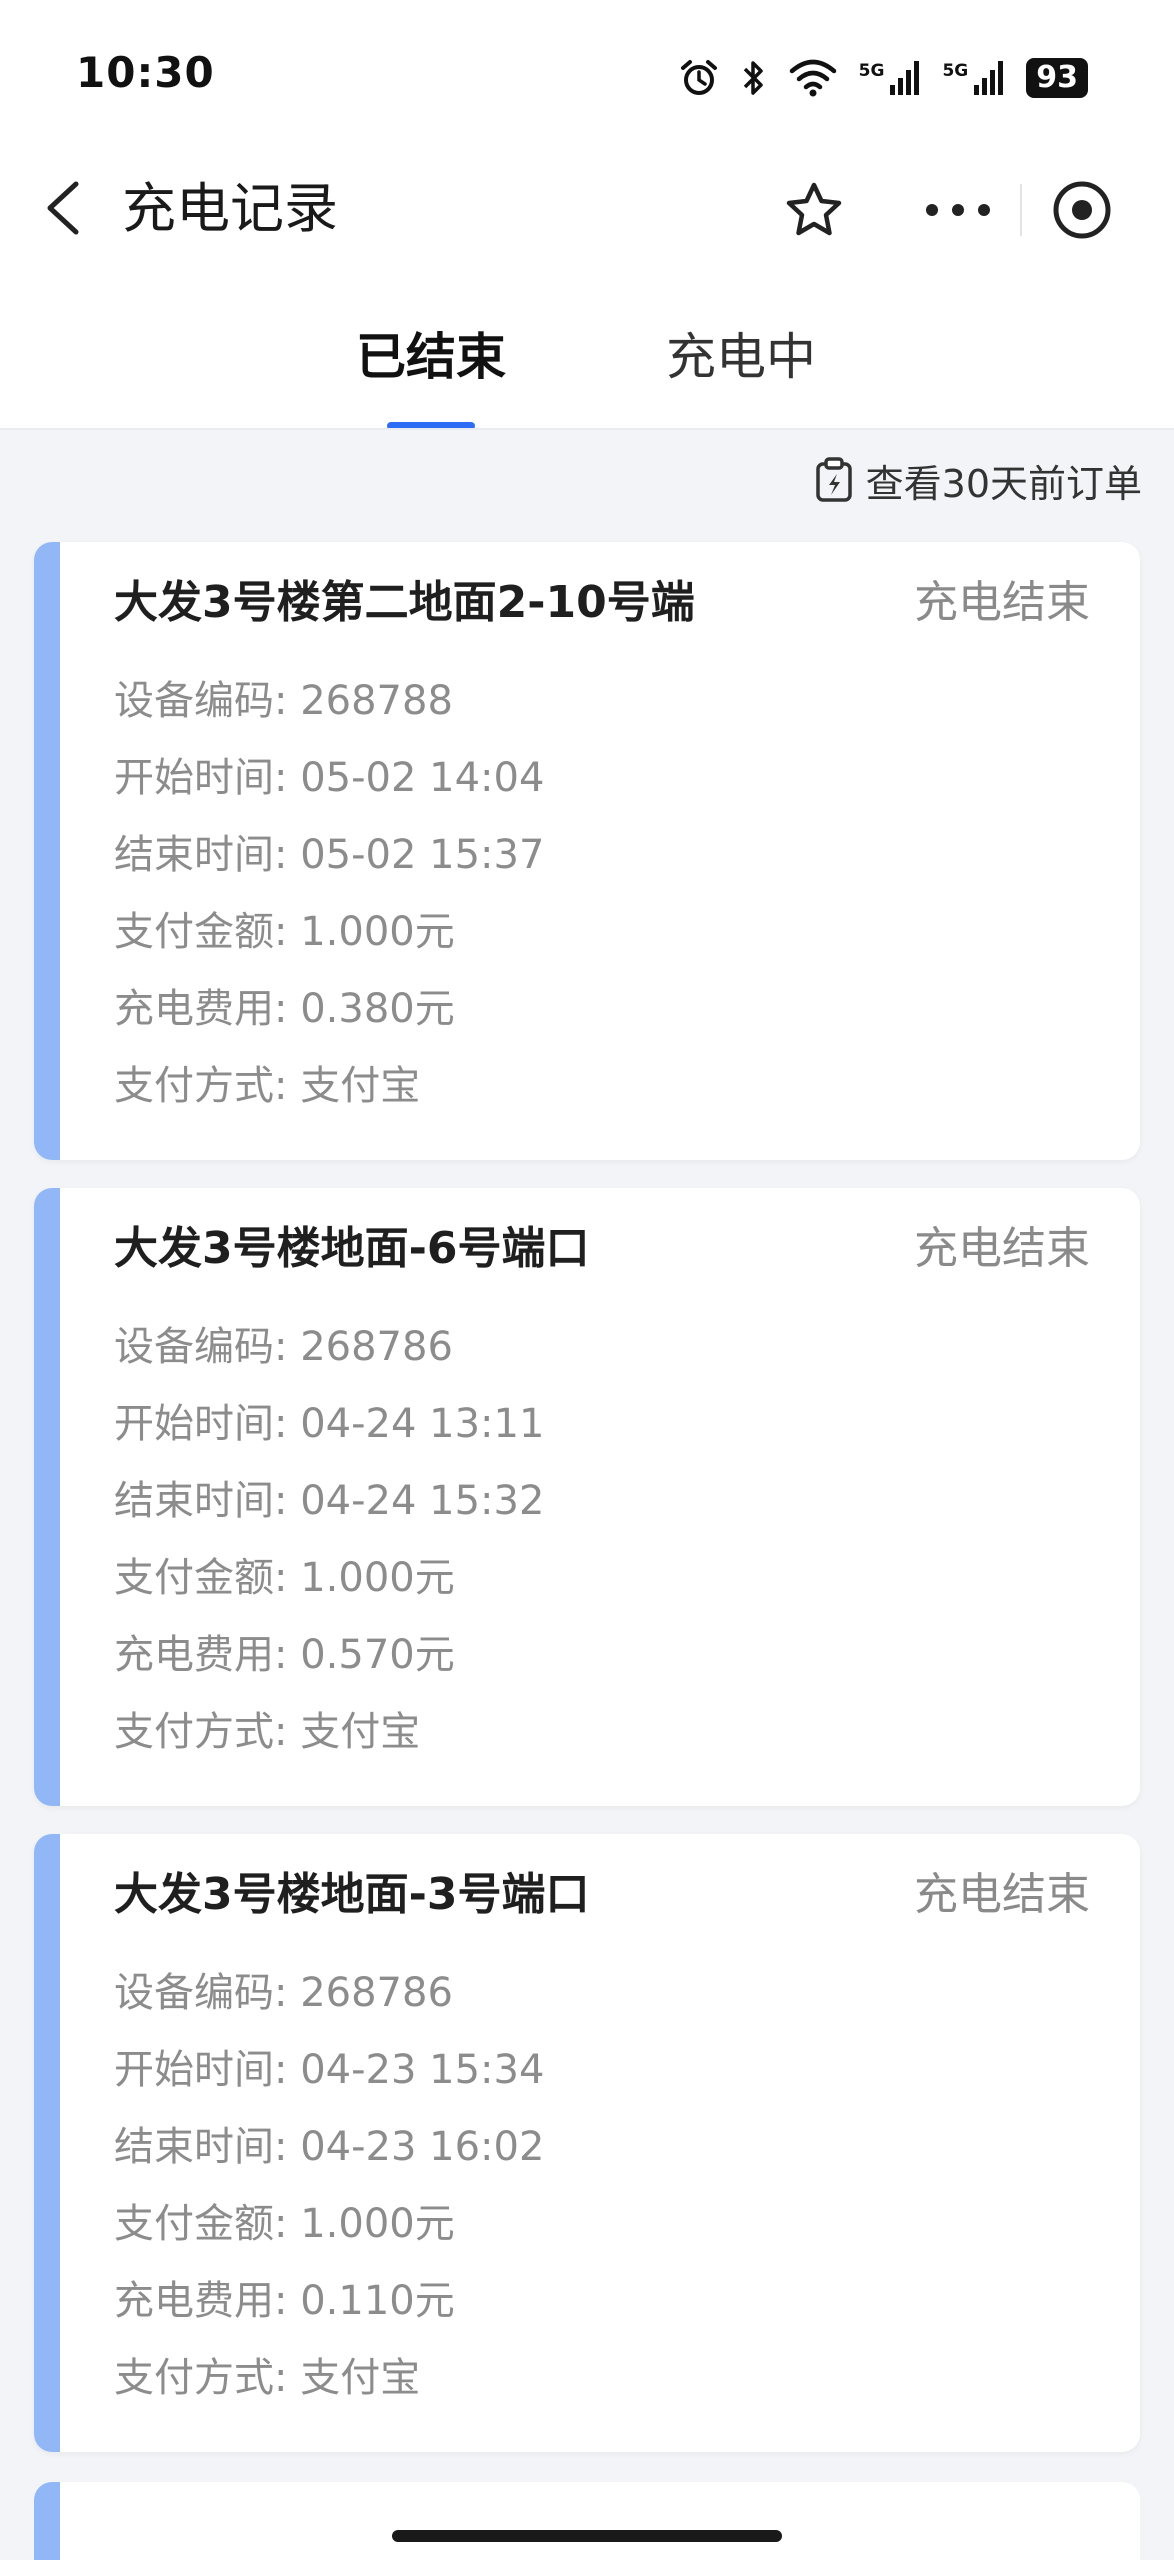  What do you see at coordinates (377, 1009) in the screenshot?
I see `field-value: 0.380元` at bounding box center [377, 1009].